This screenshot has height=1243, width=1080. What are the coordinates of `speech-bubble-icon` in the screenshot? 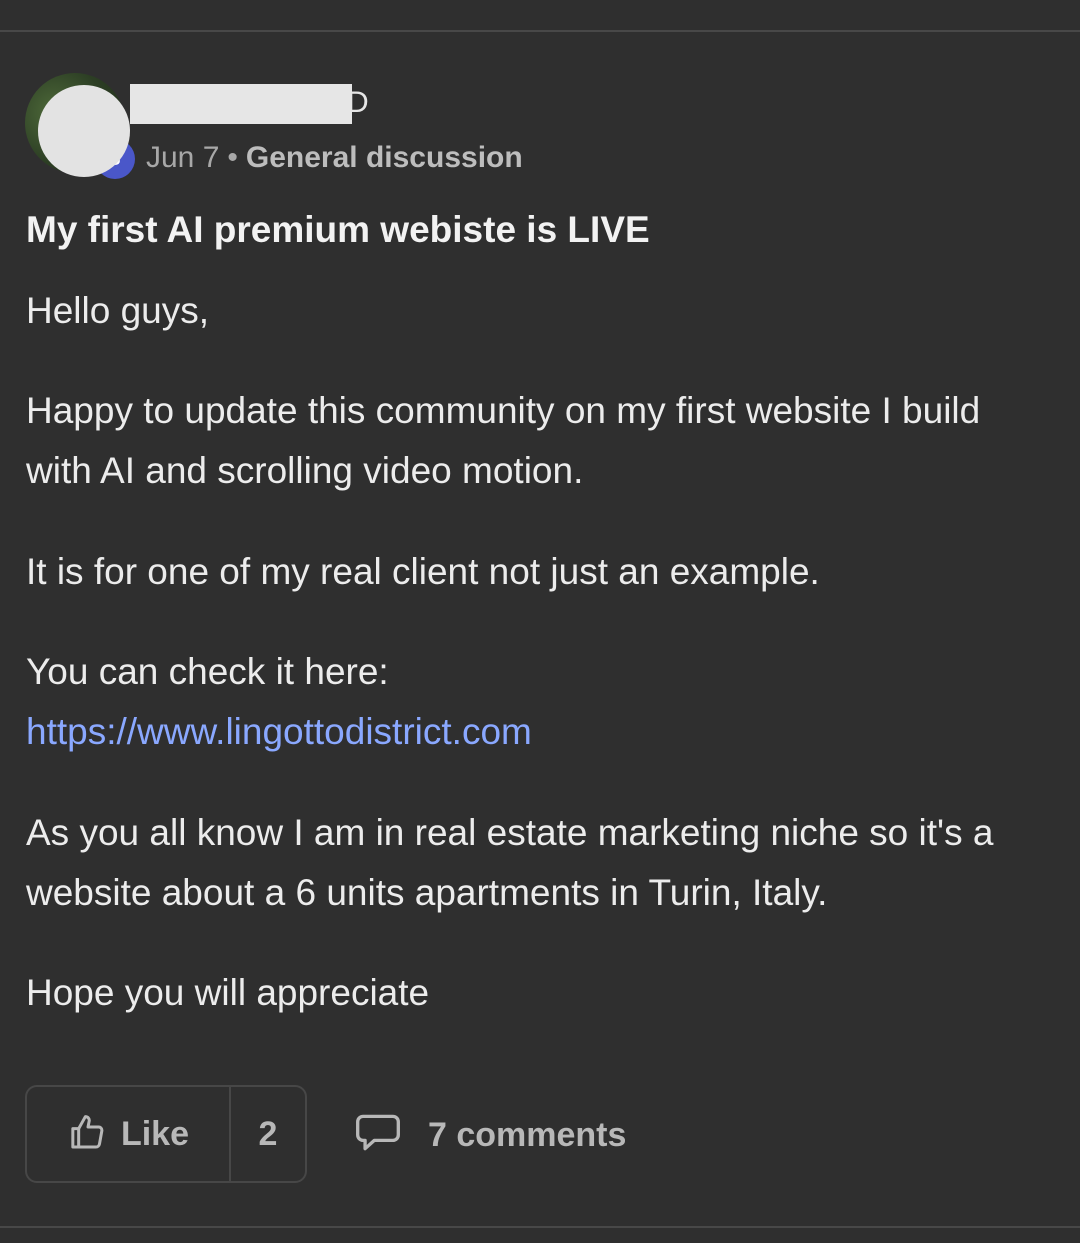 It's located at (378, 1135).